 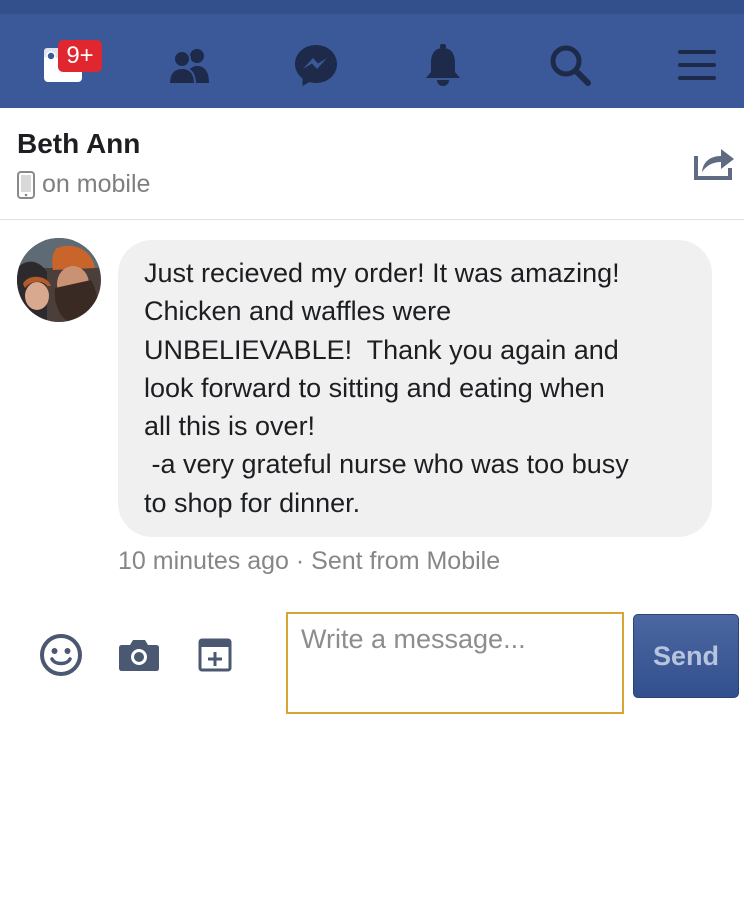 I want to click on bell-icon, so click(x=443, y=65).